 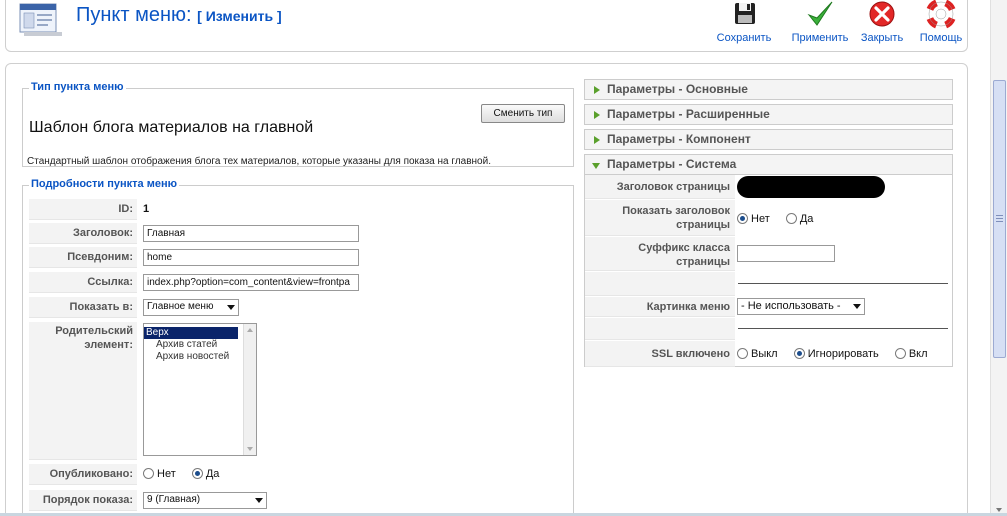 I want to click on title-label: Заголовок:, so click(x=83, y=233).